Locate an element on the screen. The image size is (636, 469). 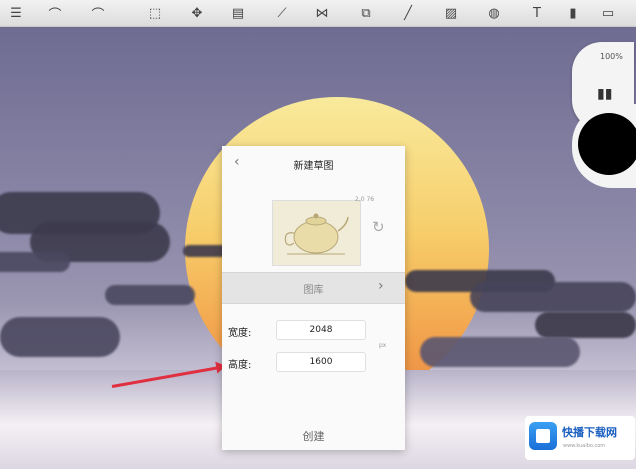
copy-icon: ⧉ is located at coordinates (366, 13).